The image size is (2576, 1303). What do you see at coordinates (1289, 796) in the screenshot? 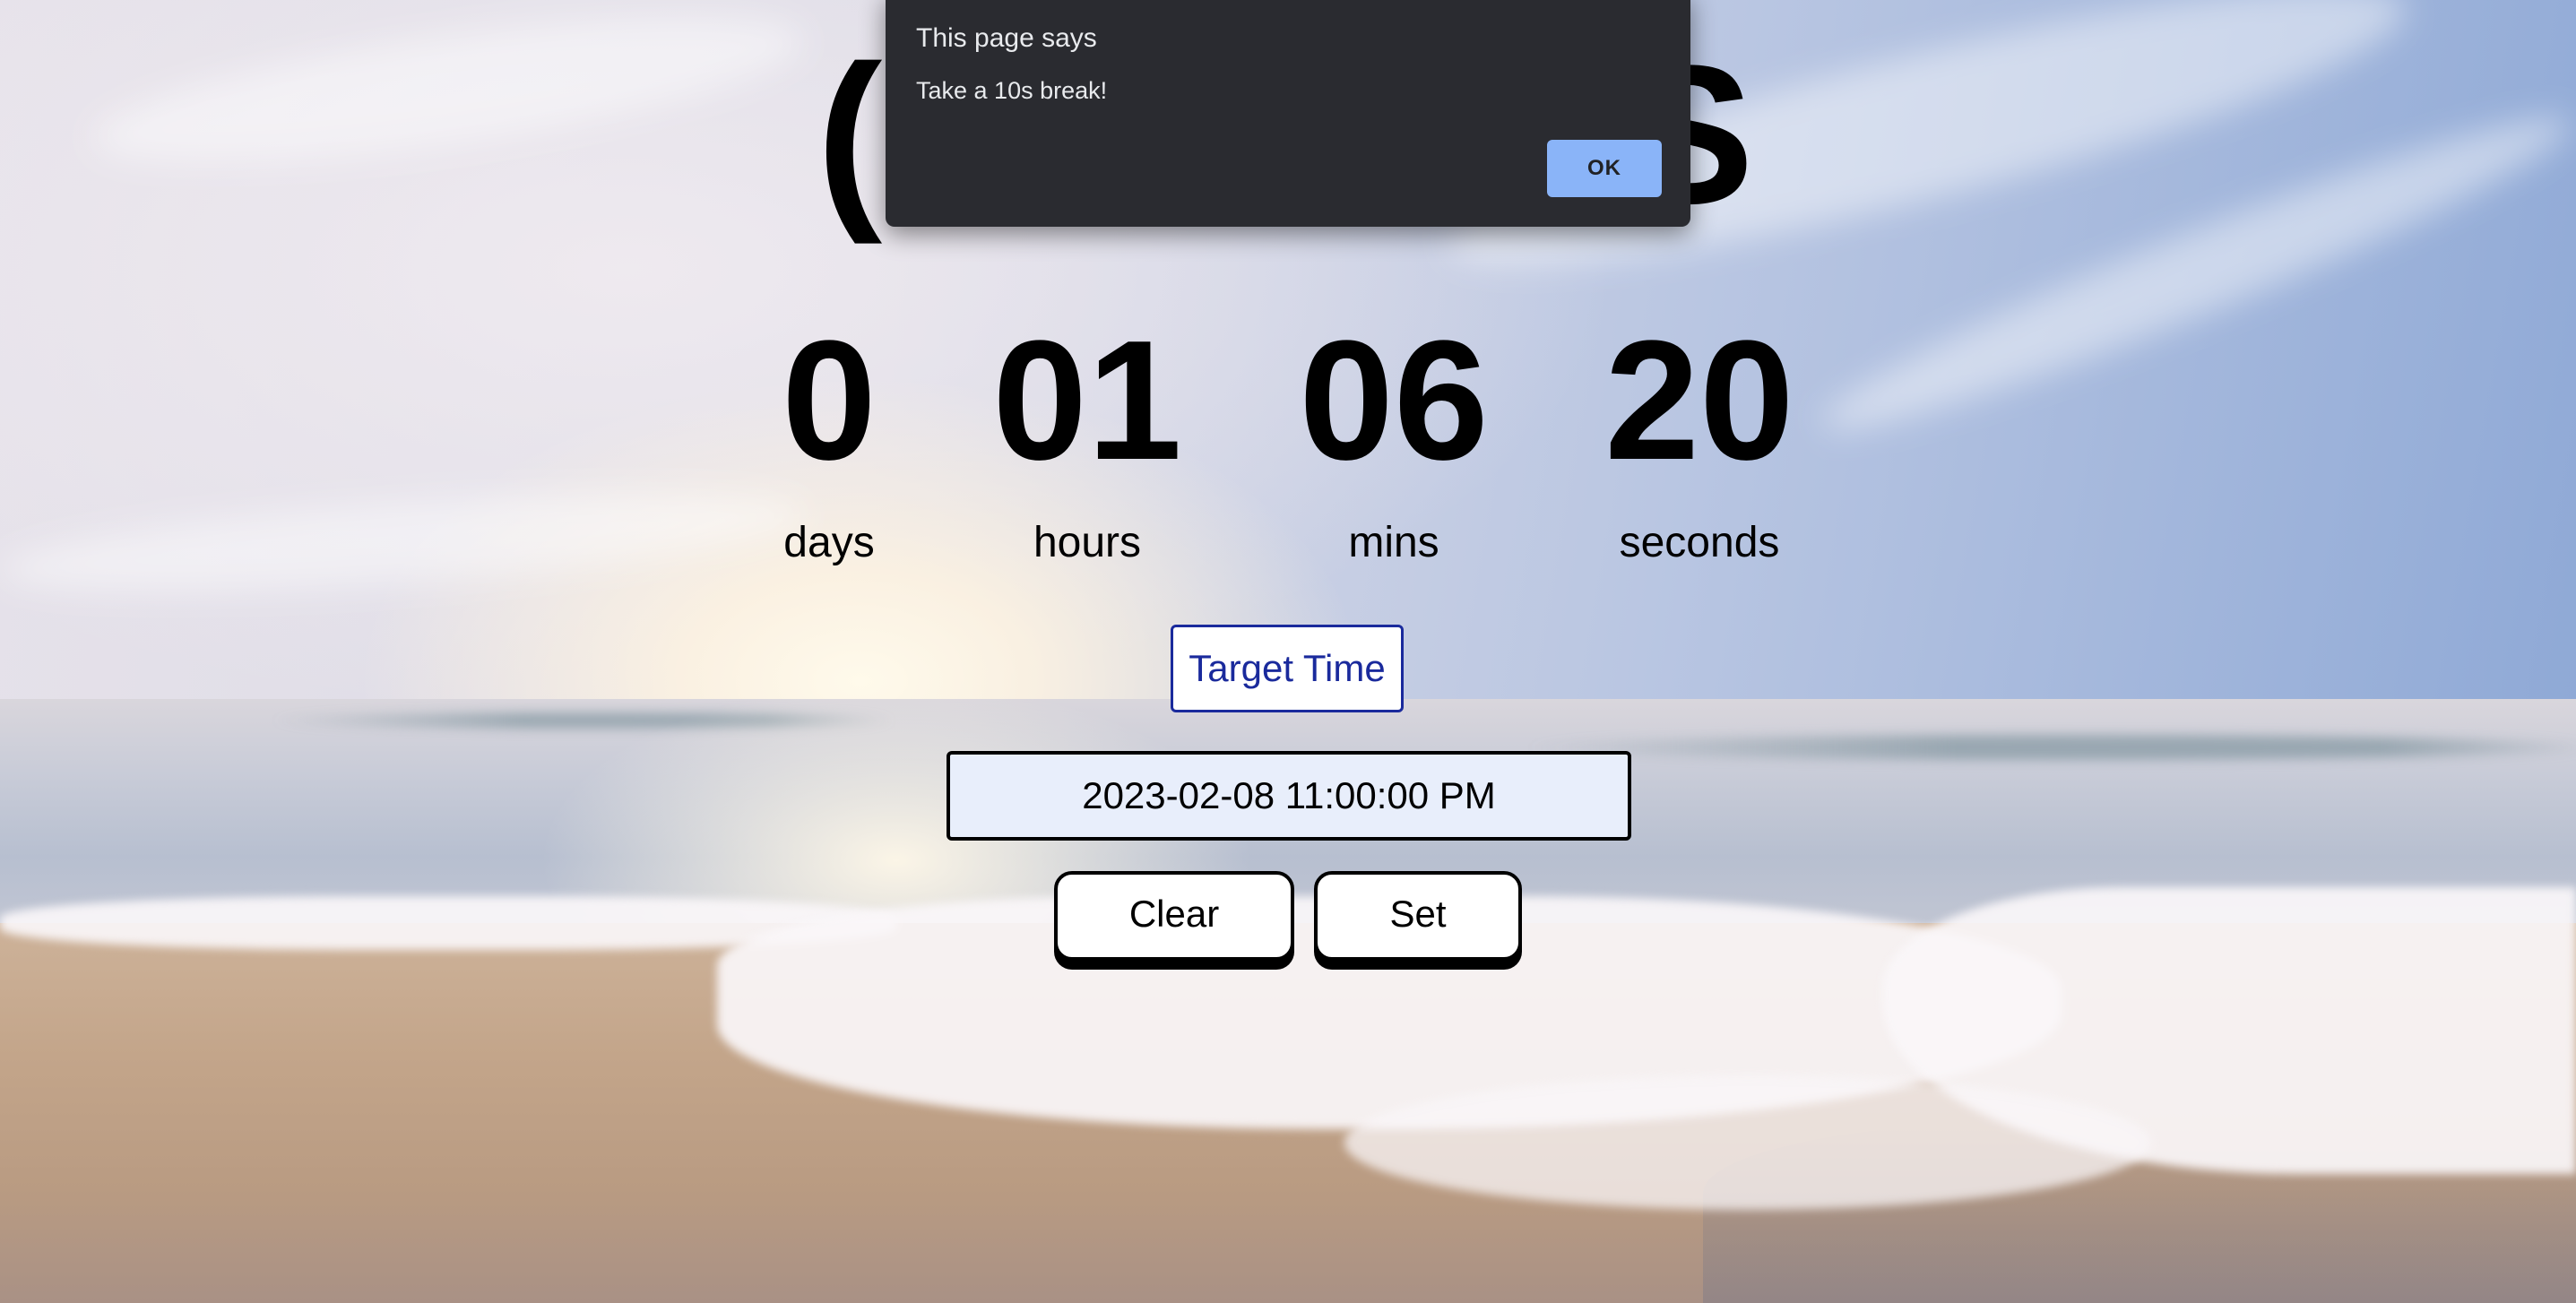
I see `target-datetime-input: 2023-02-08 11:00:00 PM` at bounding box center [1289, 796].